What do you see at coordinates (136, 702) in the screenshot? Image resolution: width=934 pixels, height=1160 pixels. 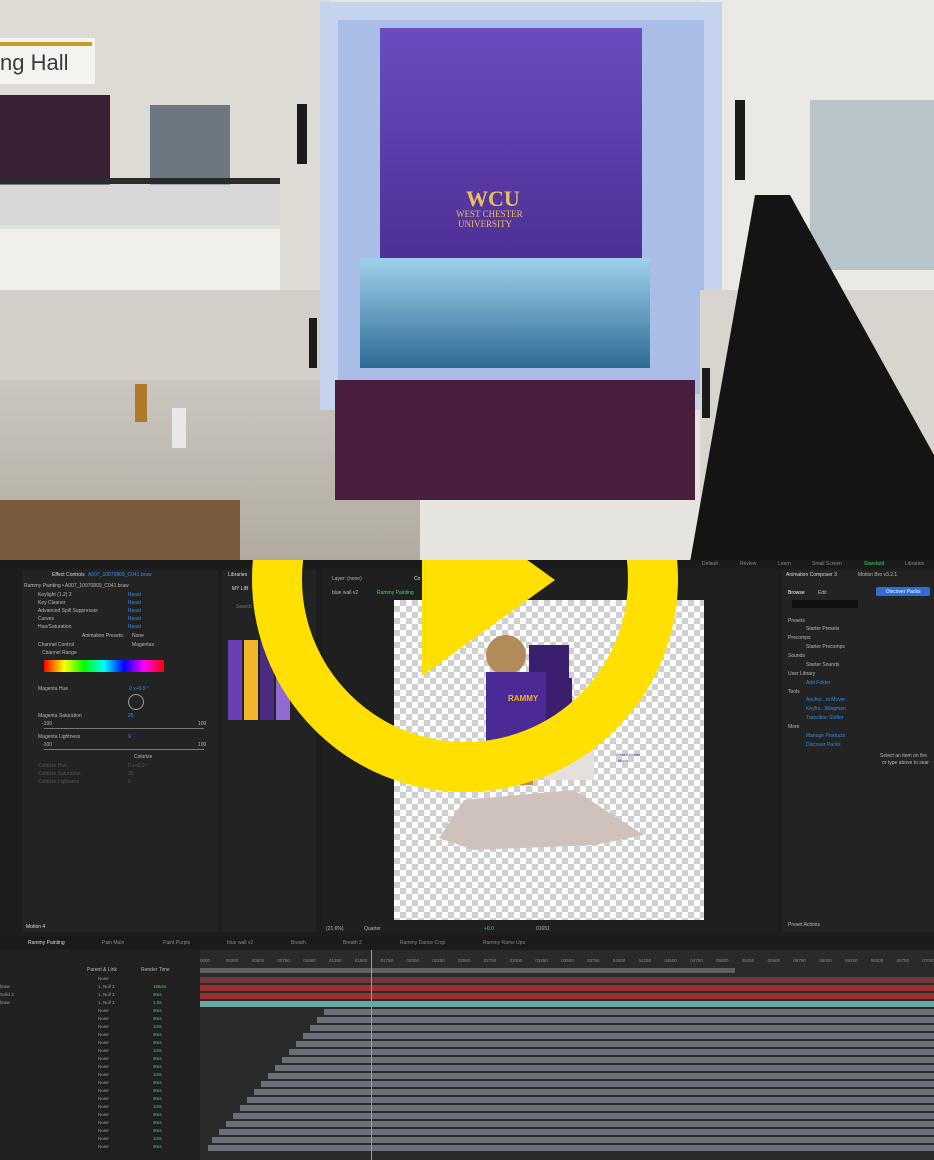 I see `hue-dial` at bounding box center [136, 702].